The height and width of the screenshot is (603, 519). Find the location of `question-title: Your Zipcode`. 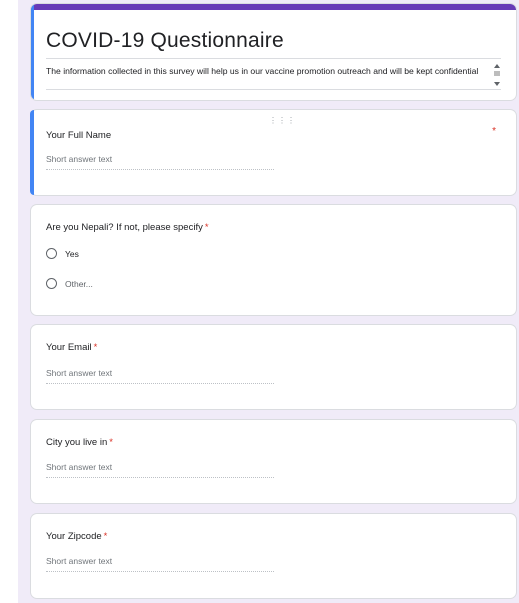

question-title: Your Zipcode is located at coordinates (74, 536).